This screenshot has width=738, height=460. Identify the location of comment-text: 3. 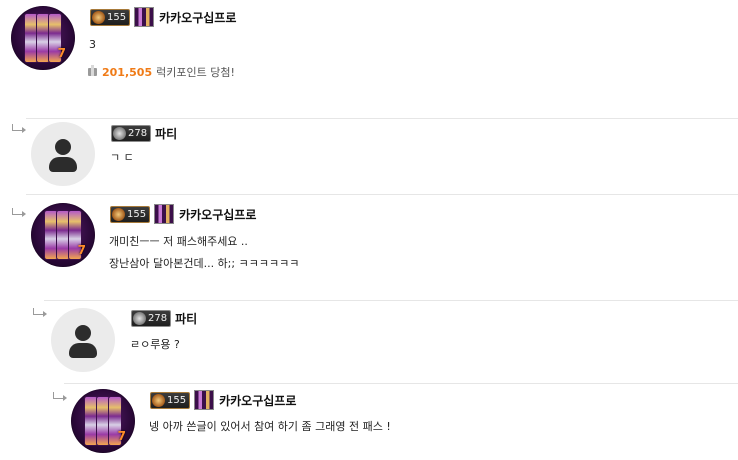
(92, 44).